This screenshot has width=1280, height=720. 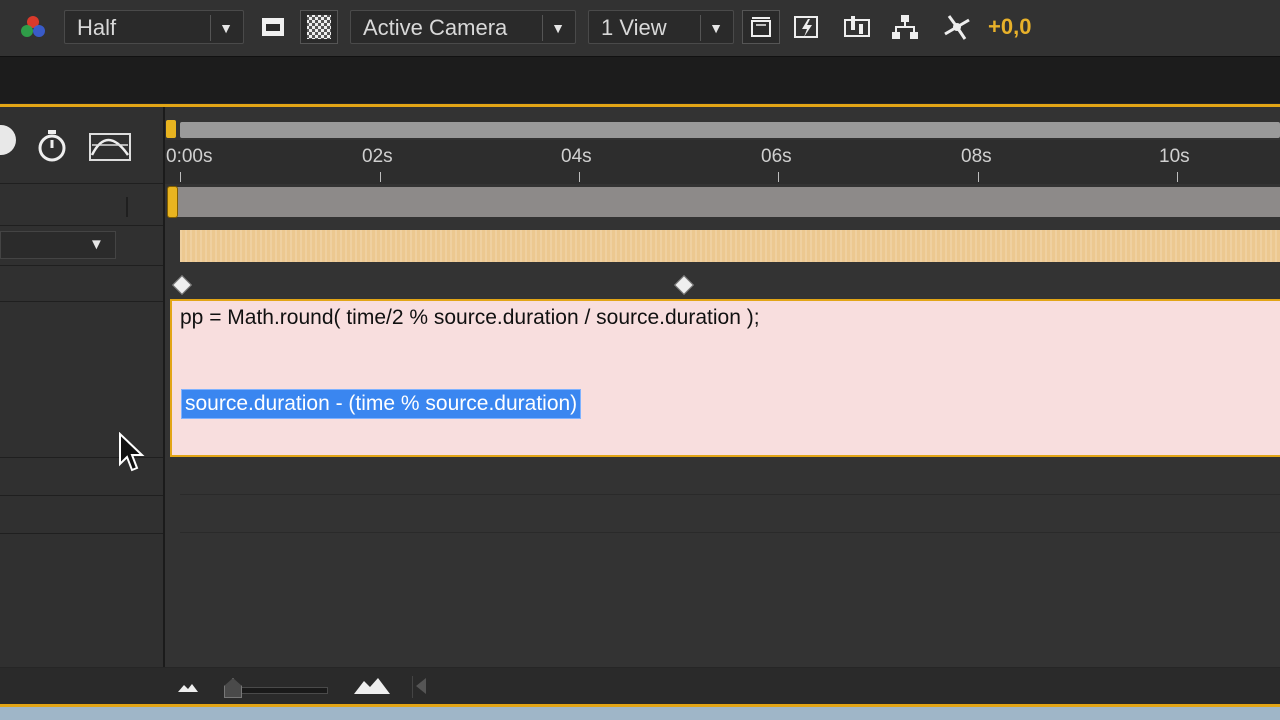 I want to click on work-area-navigator, so click(x=730, y=130).